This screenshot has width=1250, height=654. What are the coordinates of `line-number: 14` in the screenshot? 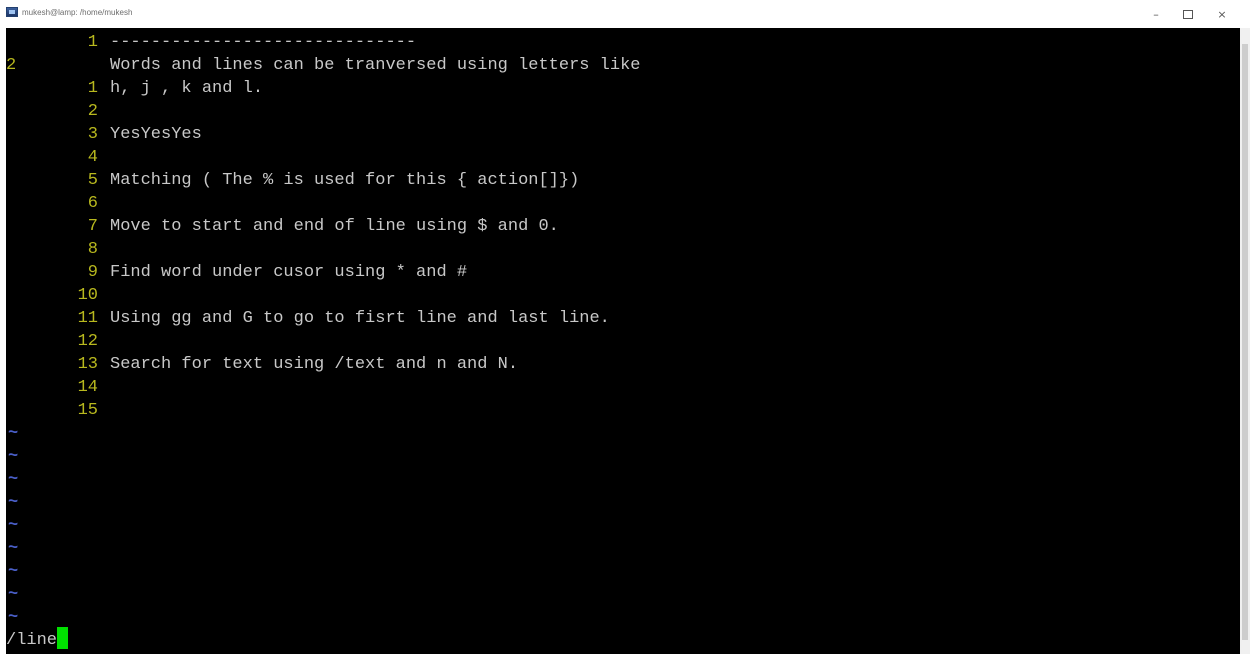 It's located at (87, 387).